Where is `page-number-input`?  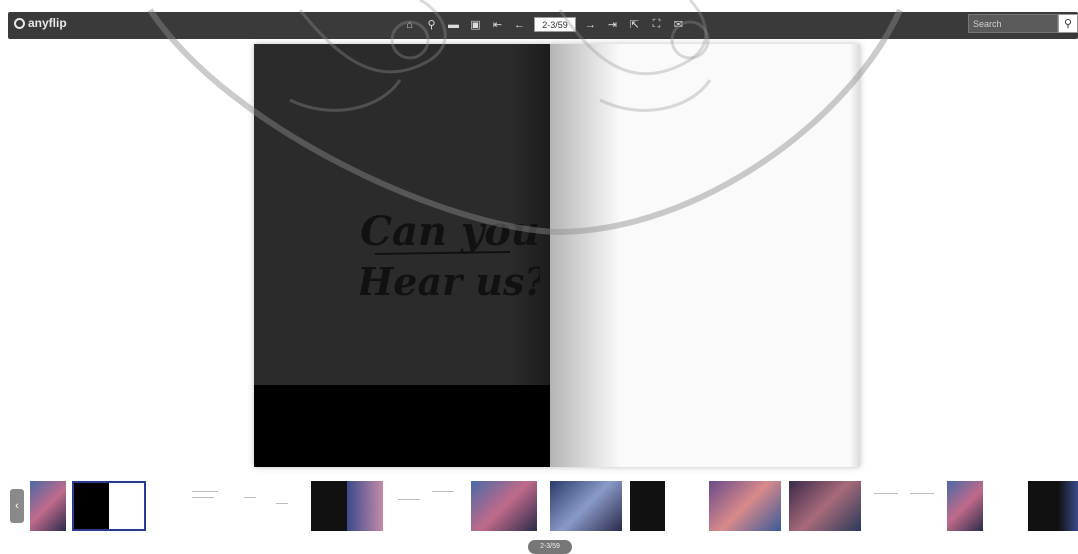 page-number-input is located at coordinates (555, 24).